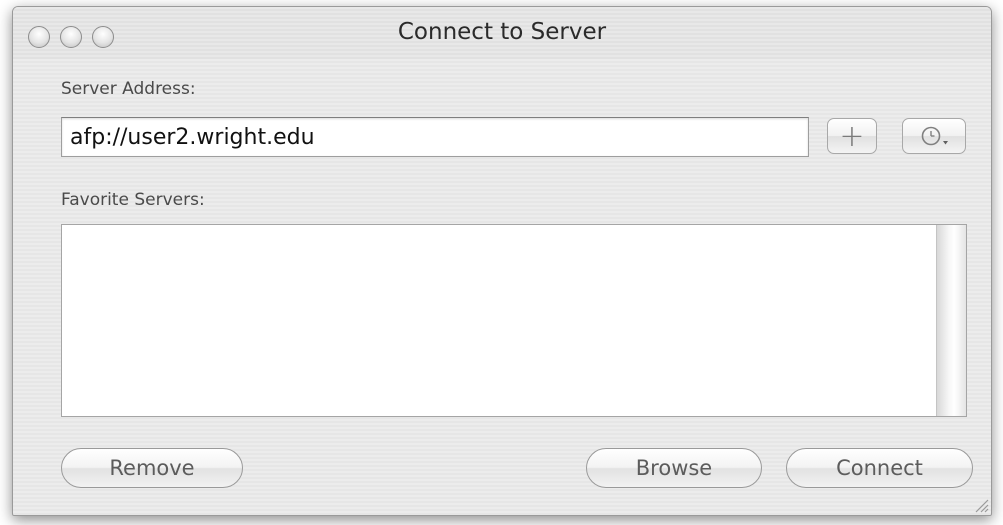 The image size is (1003, 525). I want to click on window-title: Connect to Server, so click(502, 32).